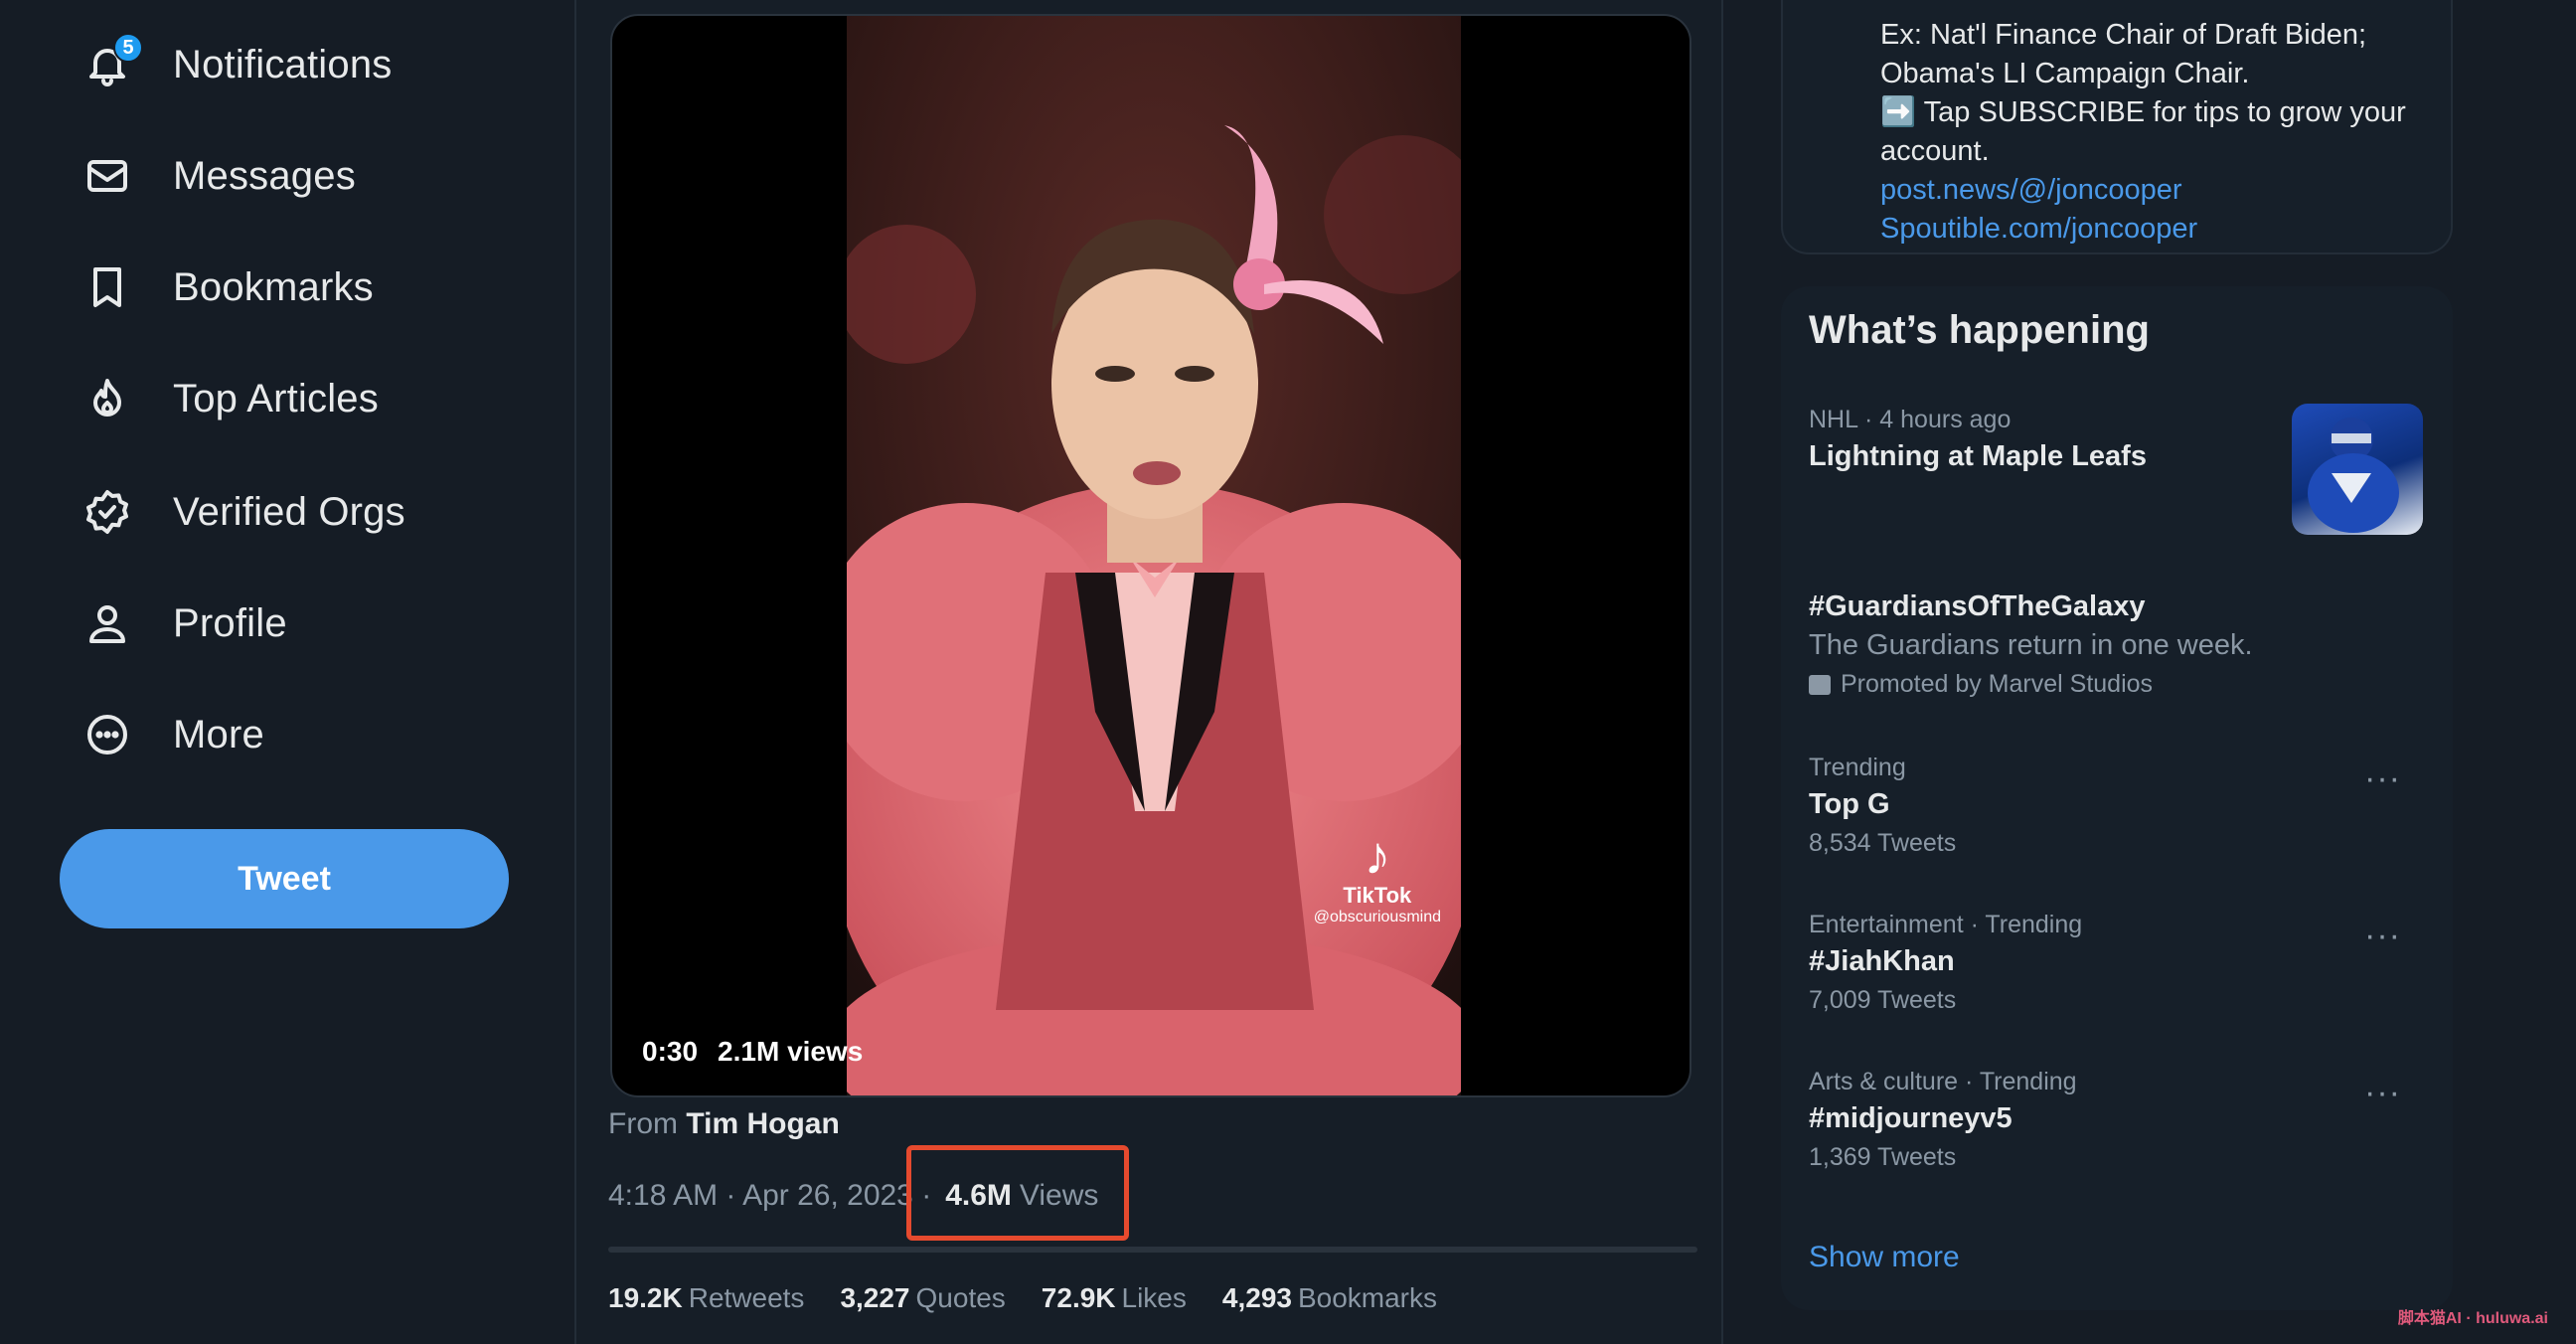  I want to click on sidebar-item-messages: Messages, so click(218, 176).